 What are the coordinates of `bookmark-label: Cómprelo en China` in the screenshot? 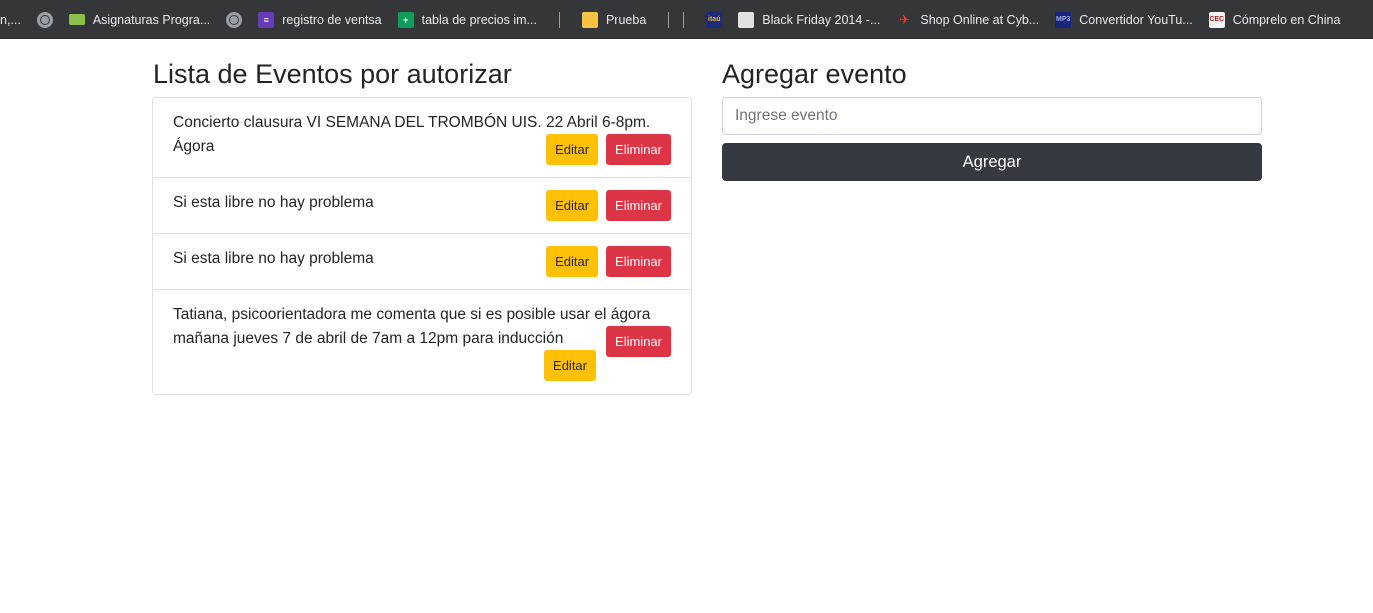 It's located at (1286, 19).